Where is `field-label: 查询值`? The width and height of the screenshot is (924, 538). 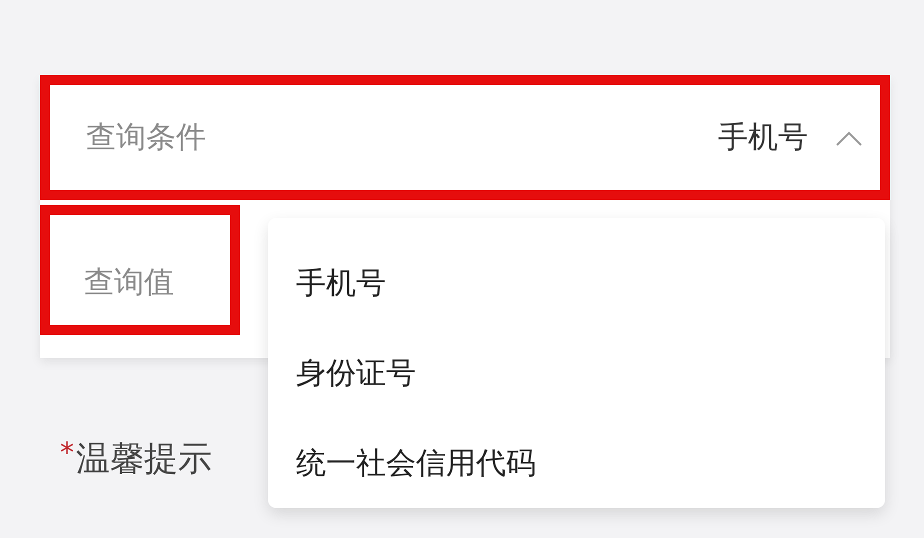 field-label: 查询值 is located at coordinates (129, 283).